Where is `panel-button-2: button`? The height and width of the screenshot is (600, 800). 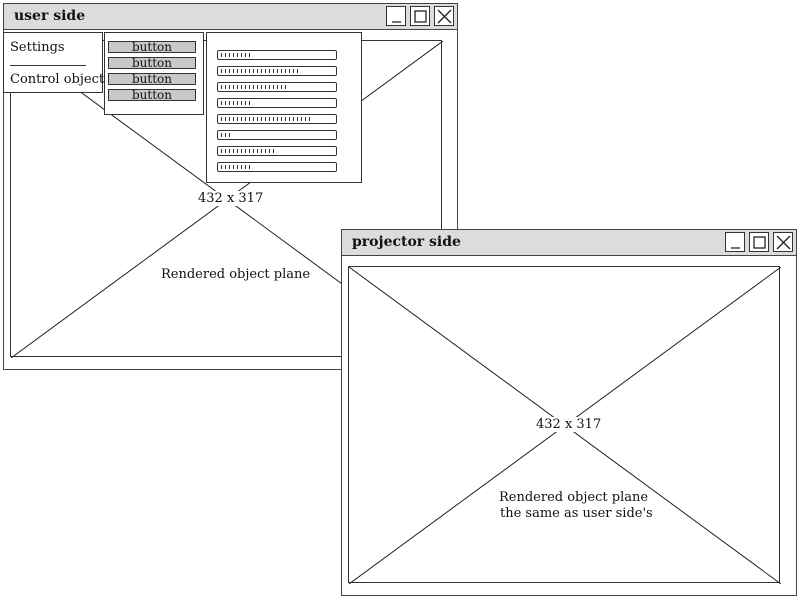
panel-button-2: button is located at coordinates (152, 63).